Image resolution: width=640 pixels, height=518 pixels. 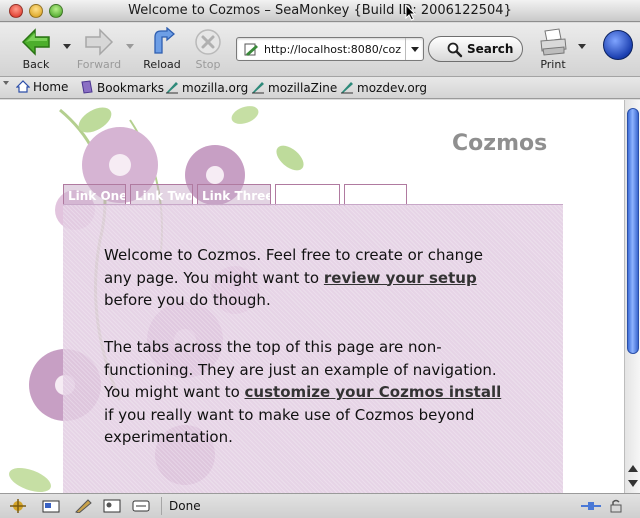 I want to click on bookmark-mozdev-org: mozdev.org, so click(x=383, y=87).